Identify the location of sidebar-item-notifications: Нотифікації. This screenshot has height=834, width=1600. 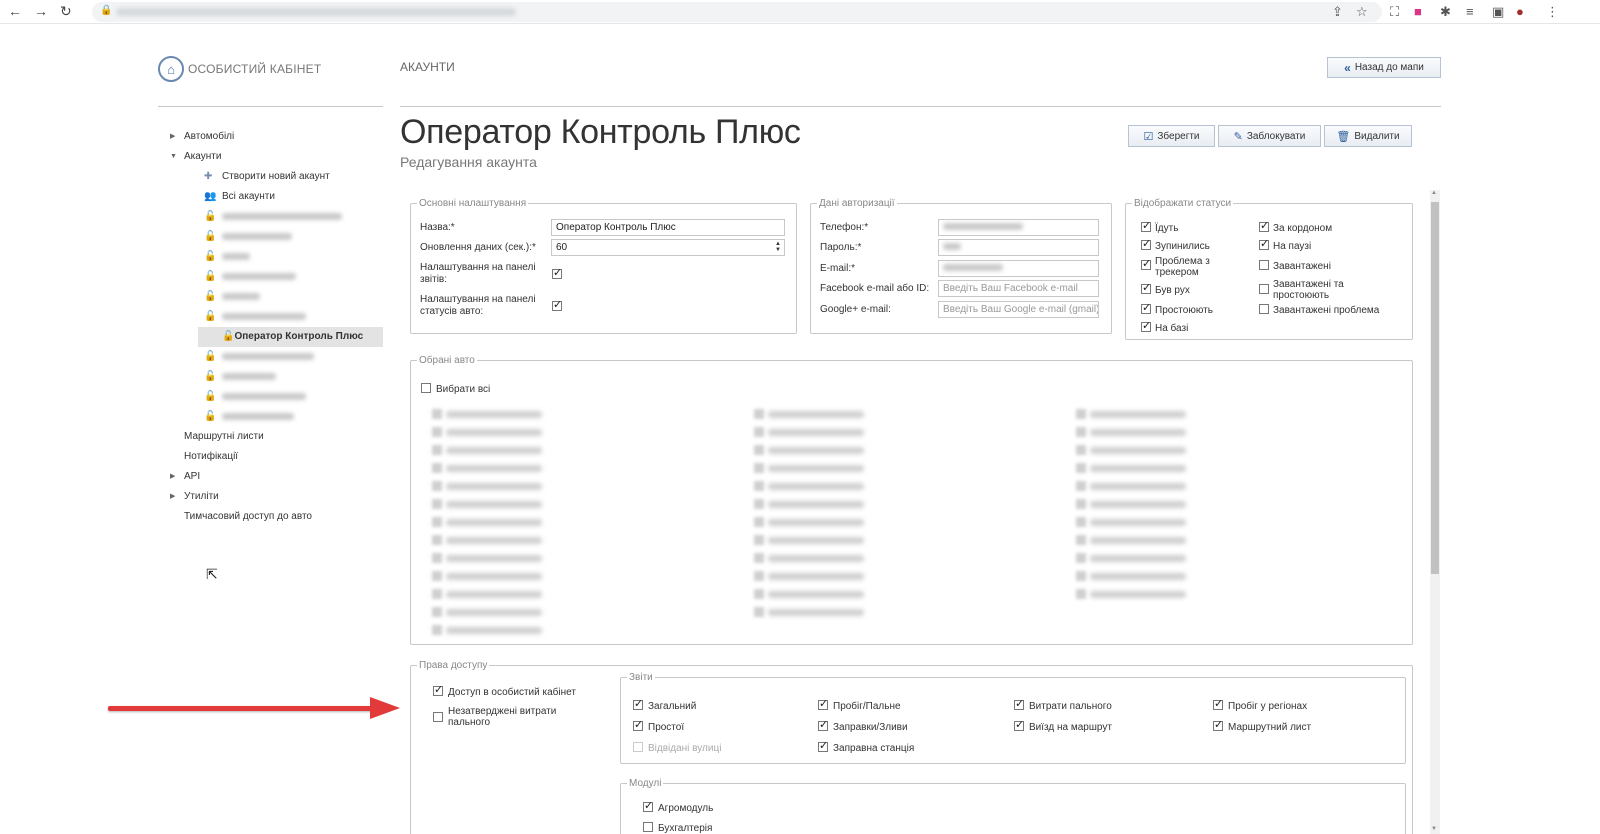
(277, 457).